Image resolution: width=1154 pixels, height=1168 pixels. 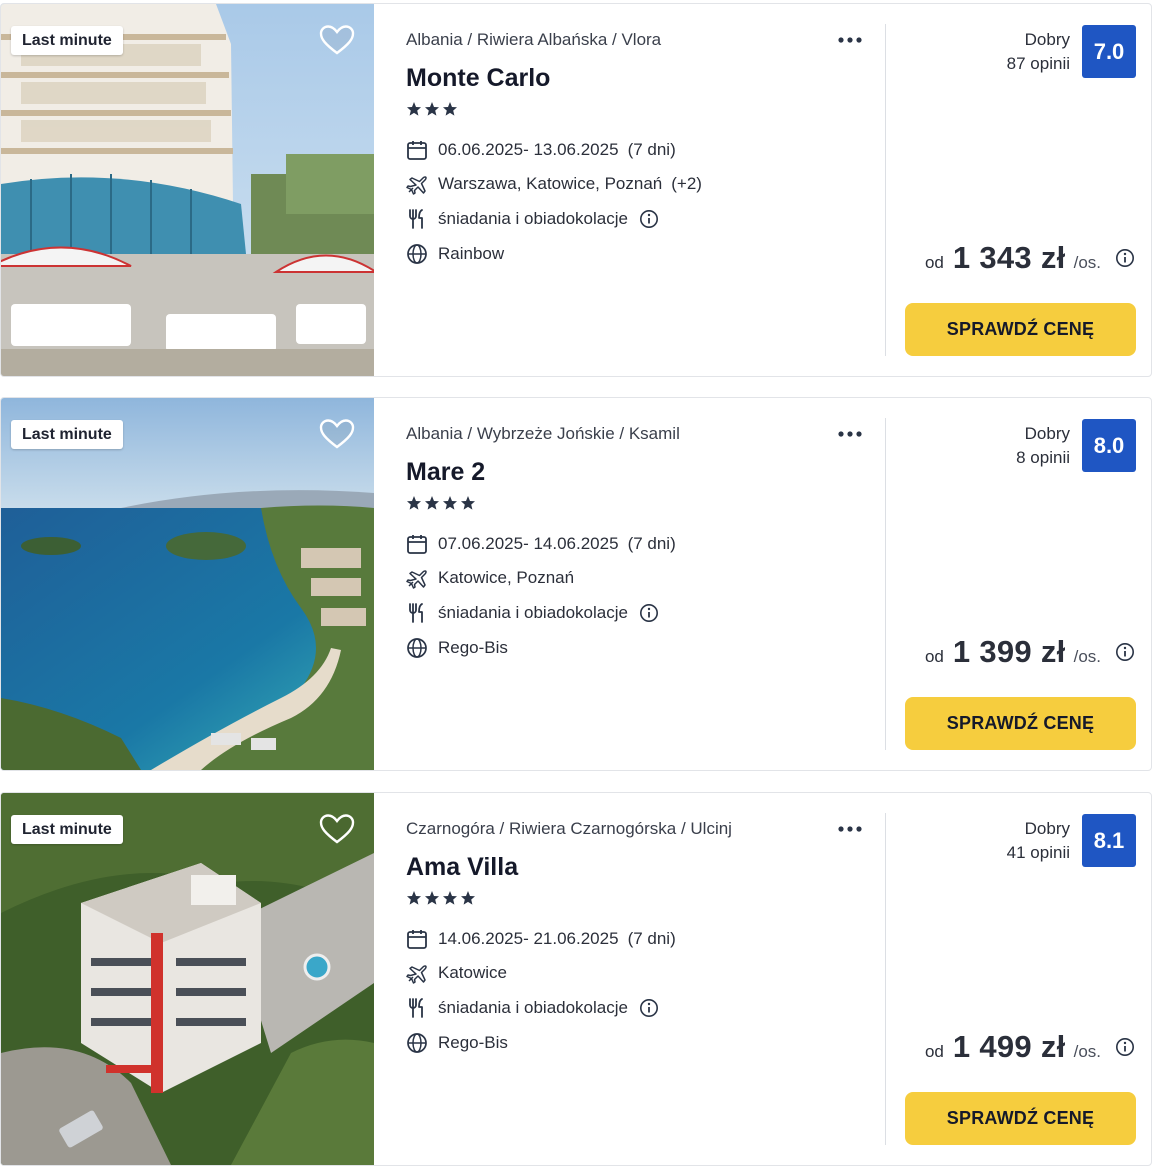 What do you see at coordinates (528, 149) in the screenshot?
I see `dates-text: 06.06.2025- 13.06.2025` at bounding box center [528, 149].